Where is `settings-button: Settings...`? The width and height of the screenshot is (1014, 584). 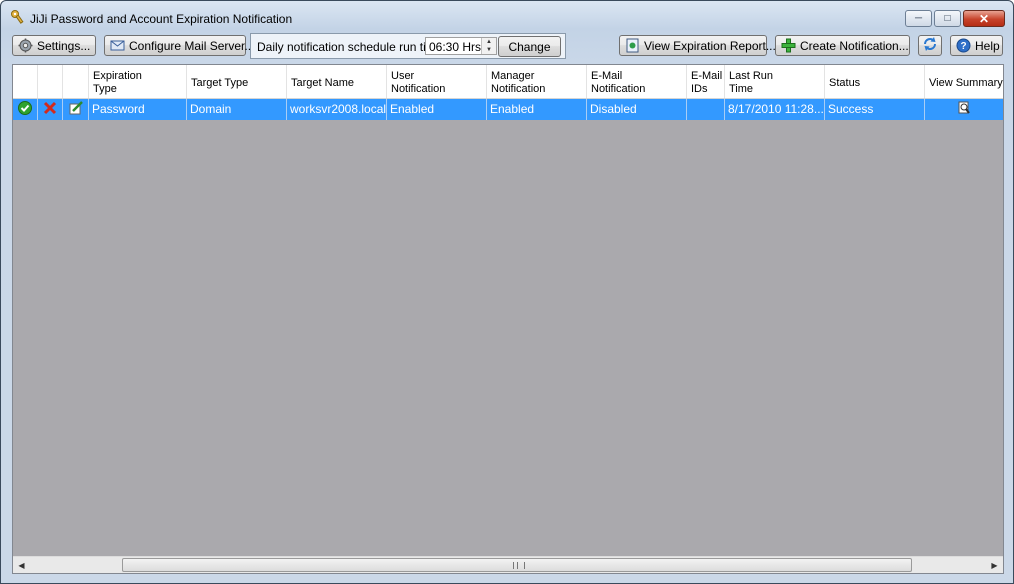 settings-button: Settings... is located at coordinates (54, 45).